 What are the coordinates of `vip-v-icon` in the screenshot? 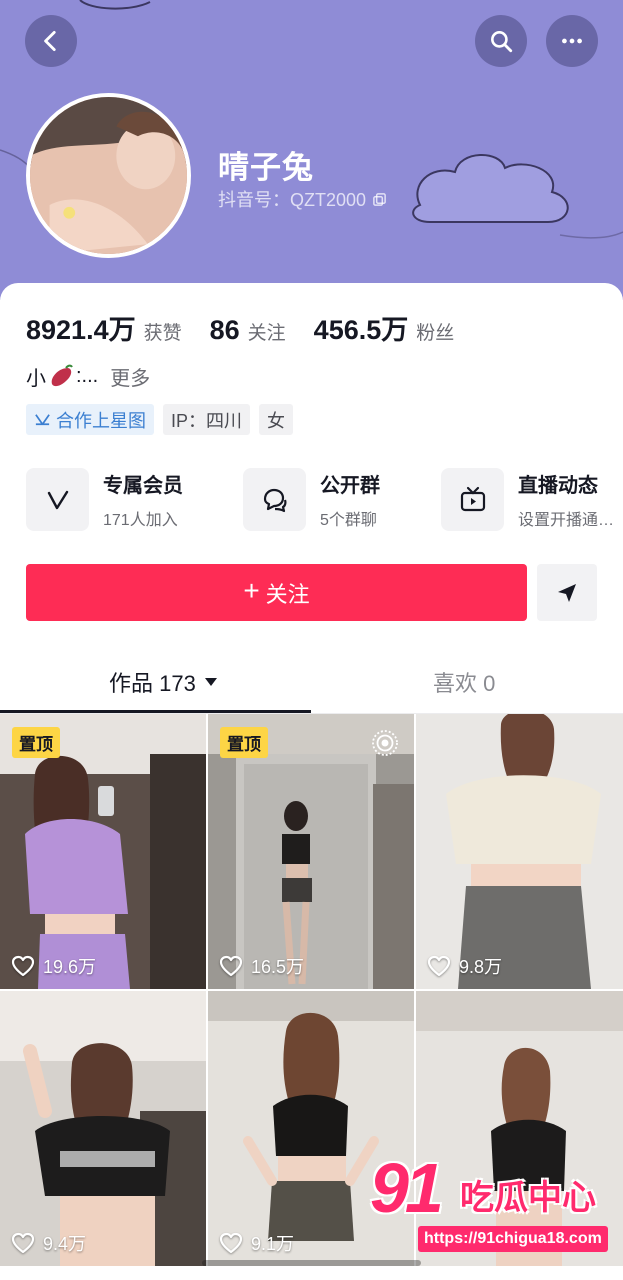 It's located at (57, 499).